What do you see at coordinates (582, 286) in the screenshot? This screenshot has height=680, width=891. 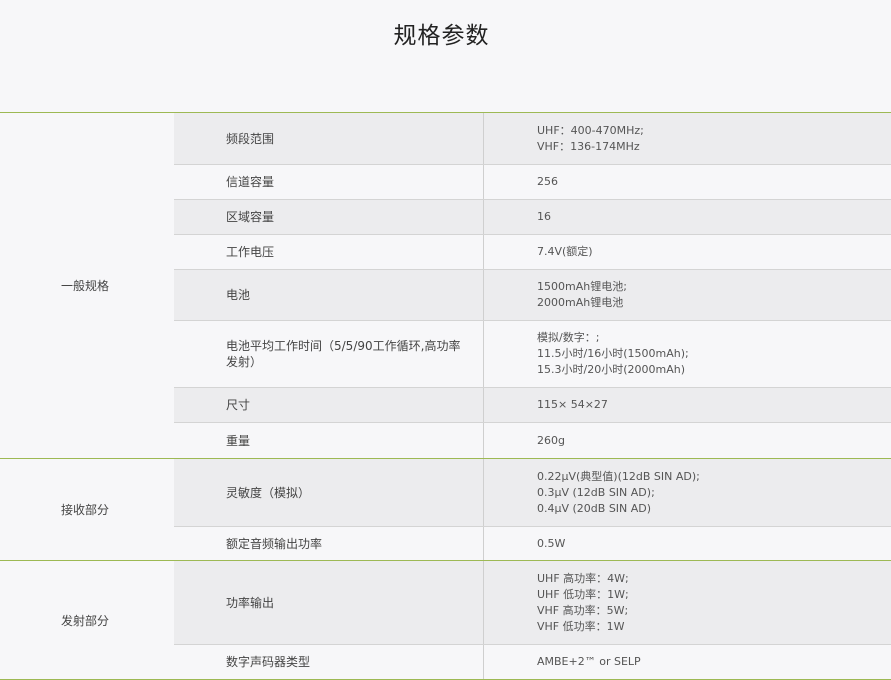 I see `value-line: 1500mAh锂电池;` at bounding box center [582, 286].